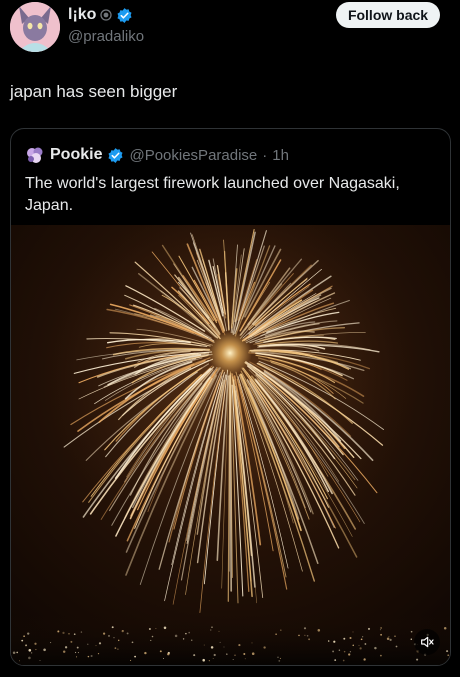 Image resolution: width=460 pixels, height=677 pixels. What do you see at coordinates (35, 155) in the screenshot?
I see `quoted-avatar-icon` at bounding box center [35, 155].